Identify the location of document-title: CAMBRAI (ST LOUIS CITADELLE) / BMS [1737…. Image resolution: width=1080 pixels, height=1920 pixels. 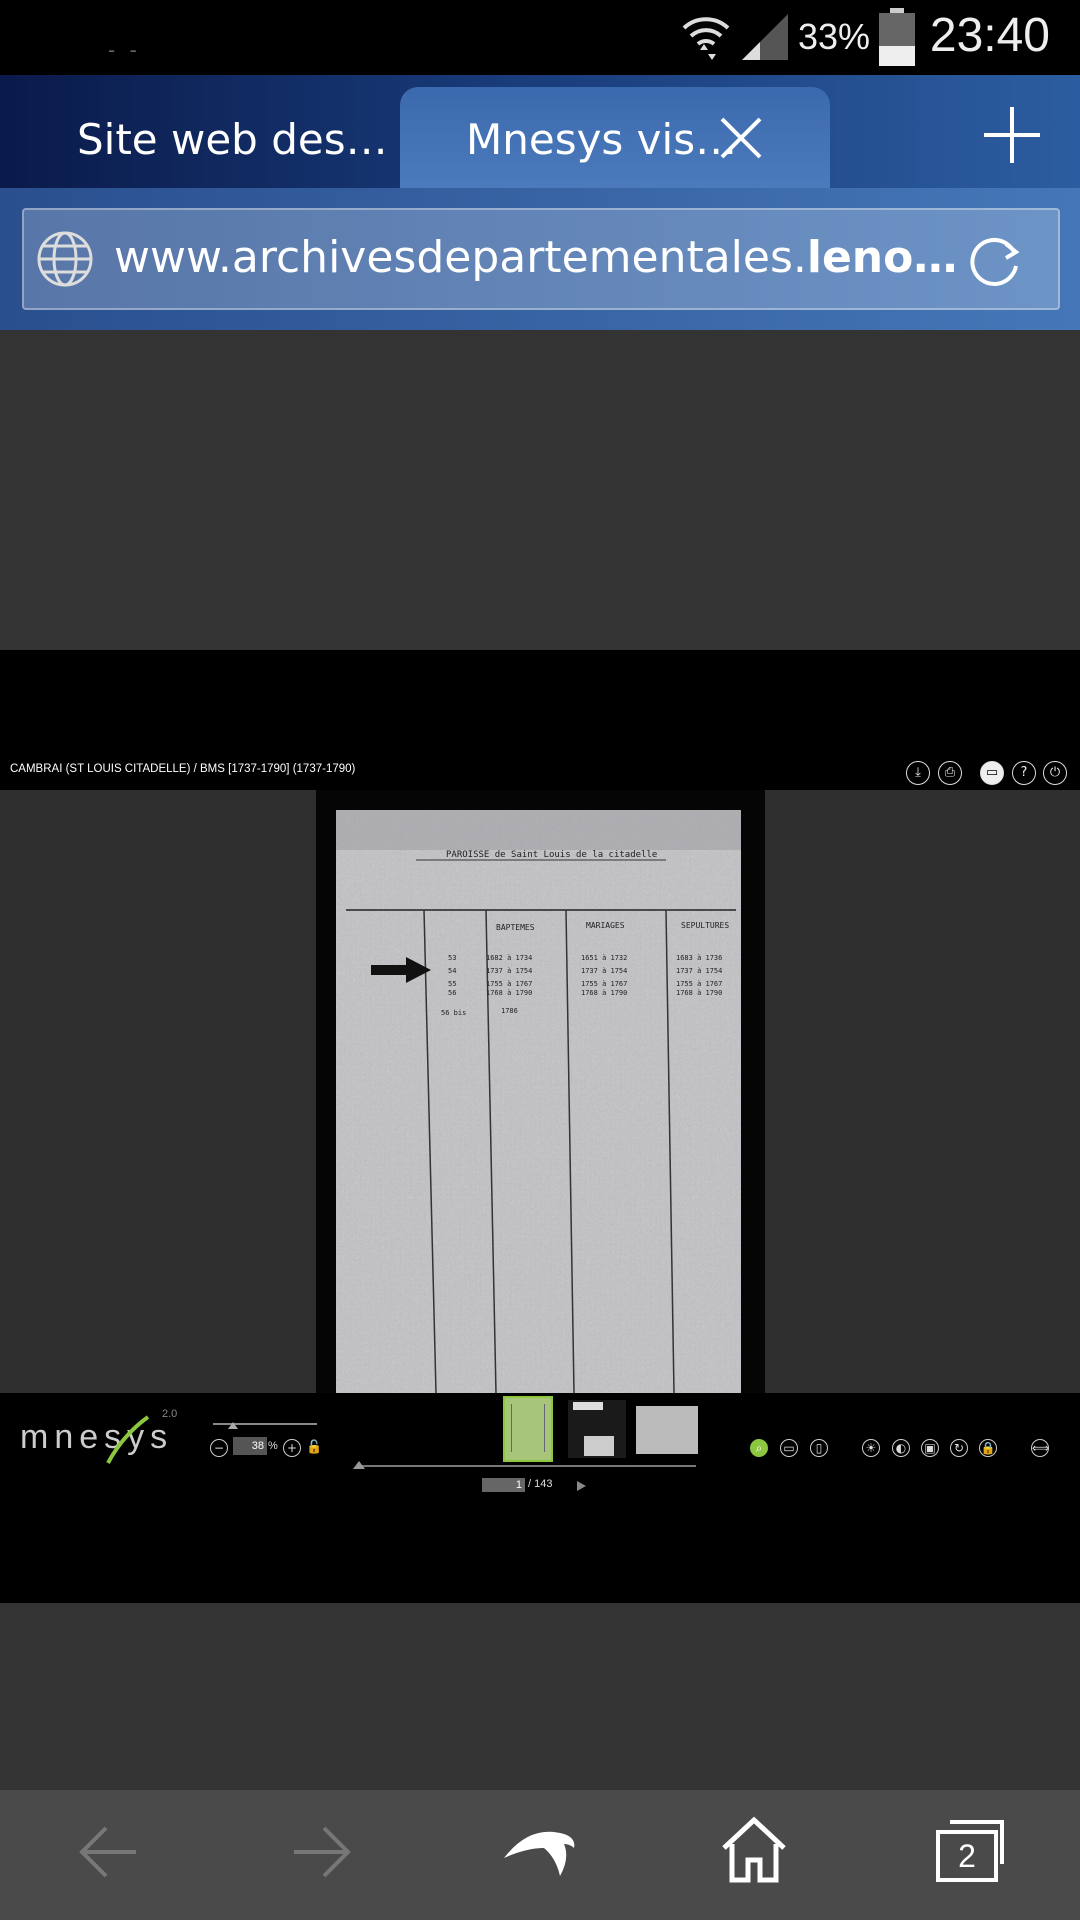
(183, 769).